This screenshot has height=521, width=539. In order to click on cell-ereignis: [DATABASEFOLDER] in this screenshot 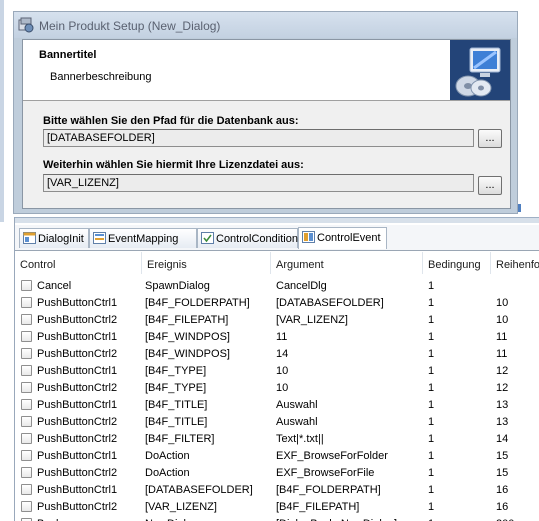, I will do `click(199, 490)`.